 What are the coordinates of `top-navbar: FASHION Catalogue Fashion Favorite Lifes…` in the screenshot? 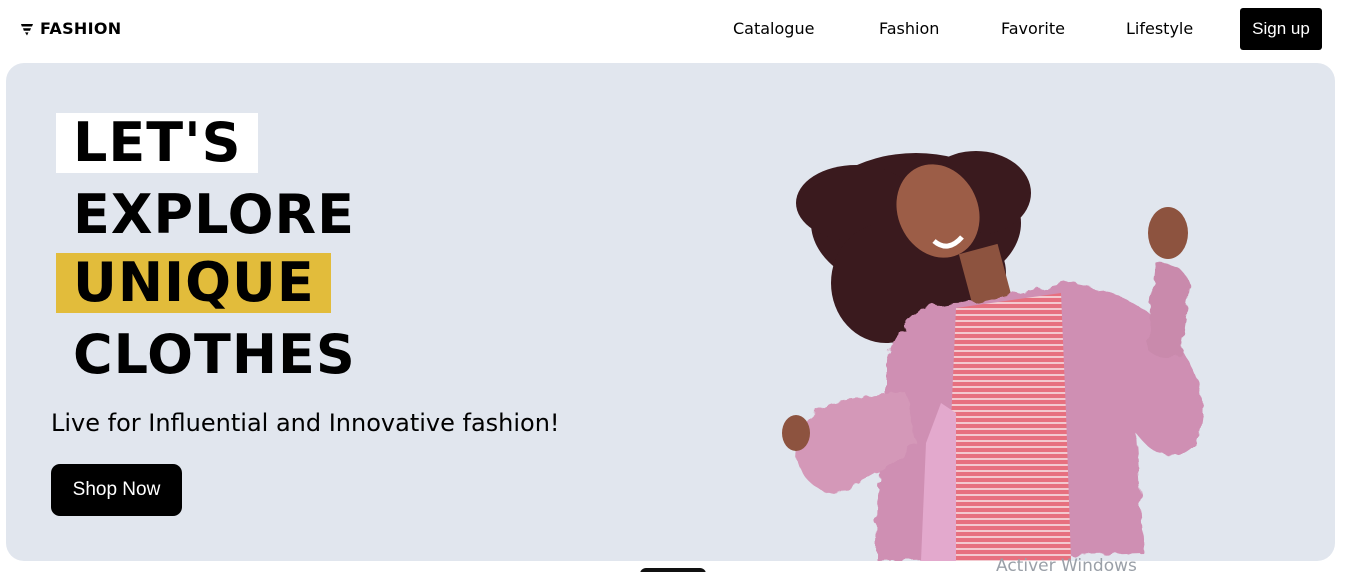 It's located at (672, 31).